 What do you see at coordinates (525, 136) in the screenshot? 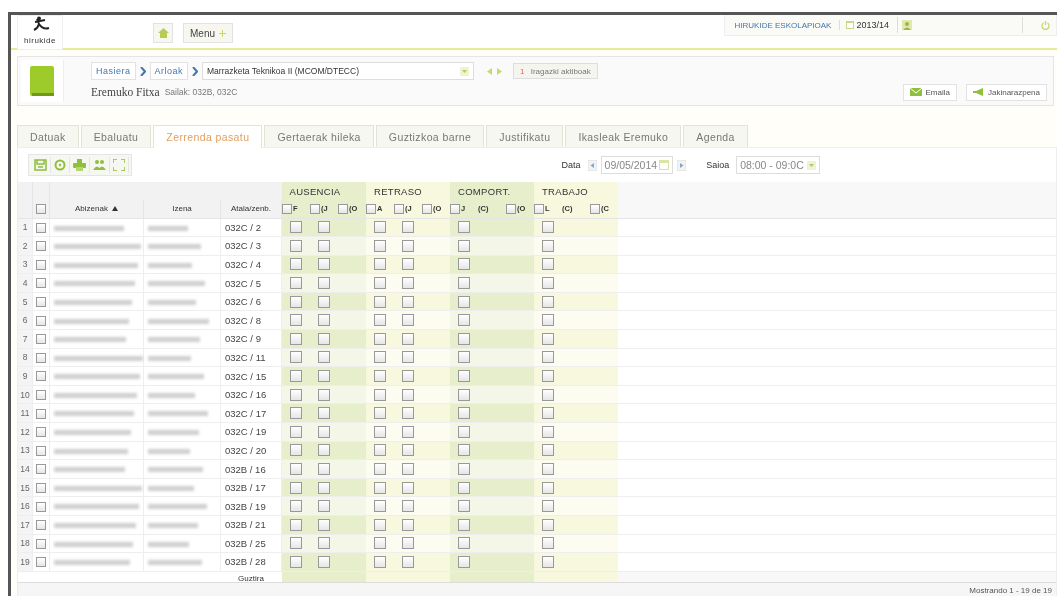
I see `tab: Justifikatu` at bounding box center [525, 136].